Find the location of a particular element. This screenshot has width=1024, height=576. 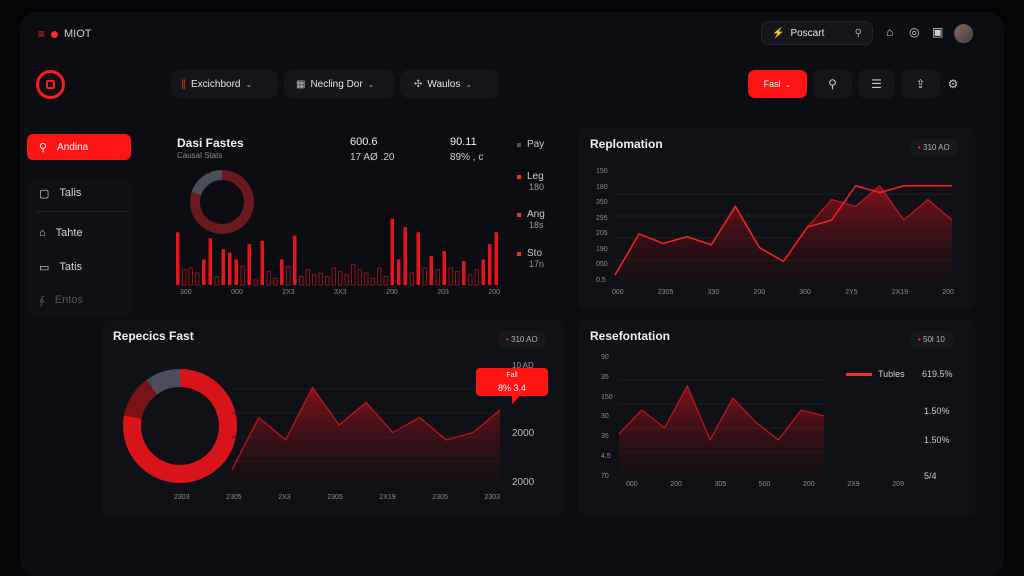

chat-icon: ▢ is located at coordinates (44, 193).